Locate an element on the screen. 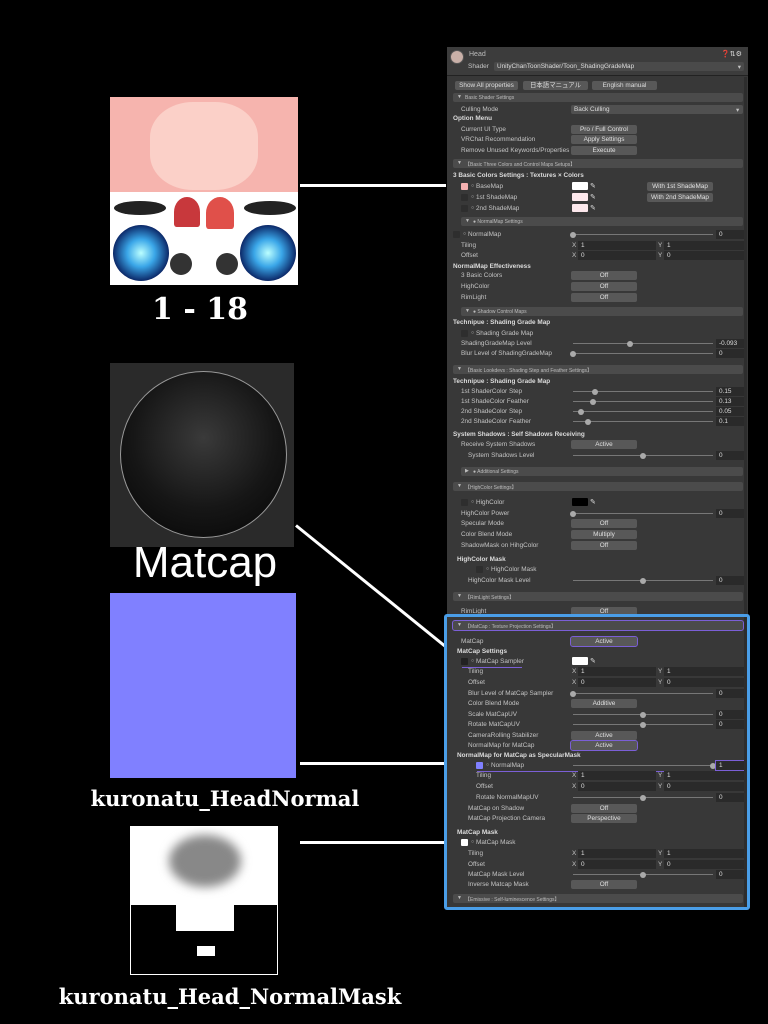  slider-system-shadows-level is located at coordinates (643, 455).